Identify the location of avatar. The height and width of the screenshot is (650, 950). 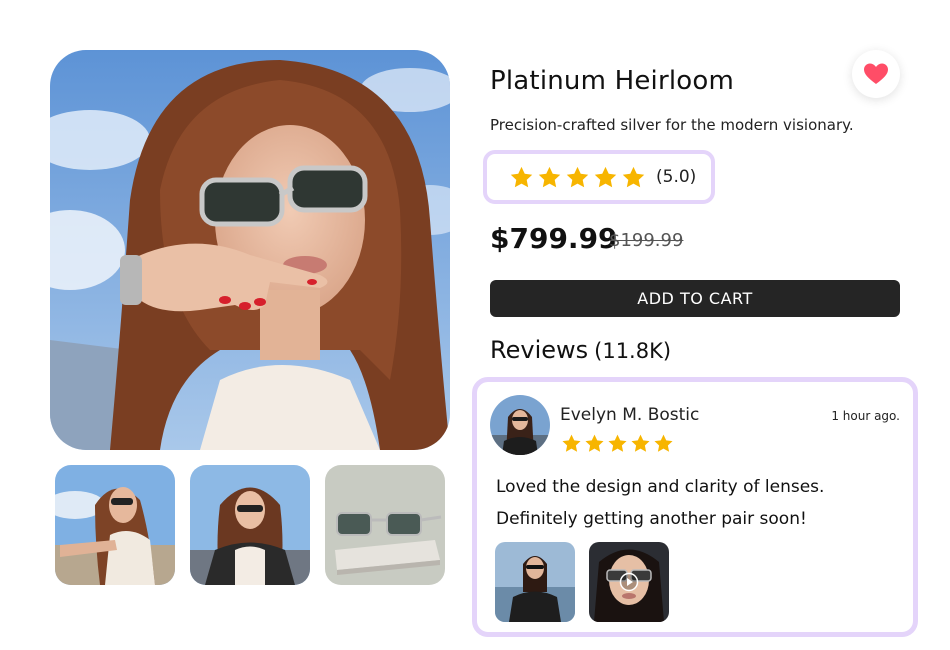
(520, 425).